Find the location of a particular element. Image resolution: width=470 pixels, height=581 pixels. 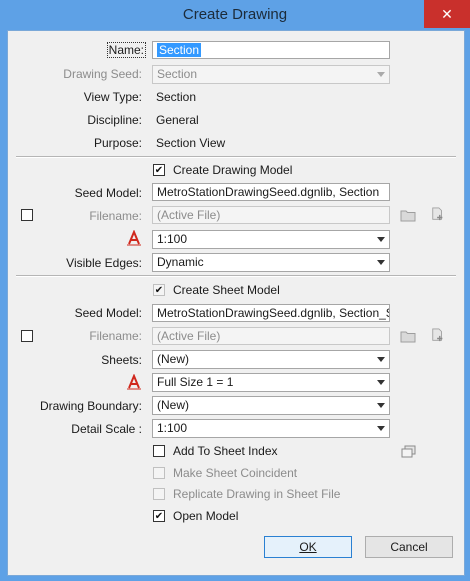

drawing-boundary-select: (New) is located at coordinates (271, 405).